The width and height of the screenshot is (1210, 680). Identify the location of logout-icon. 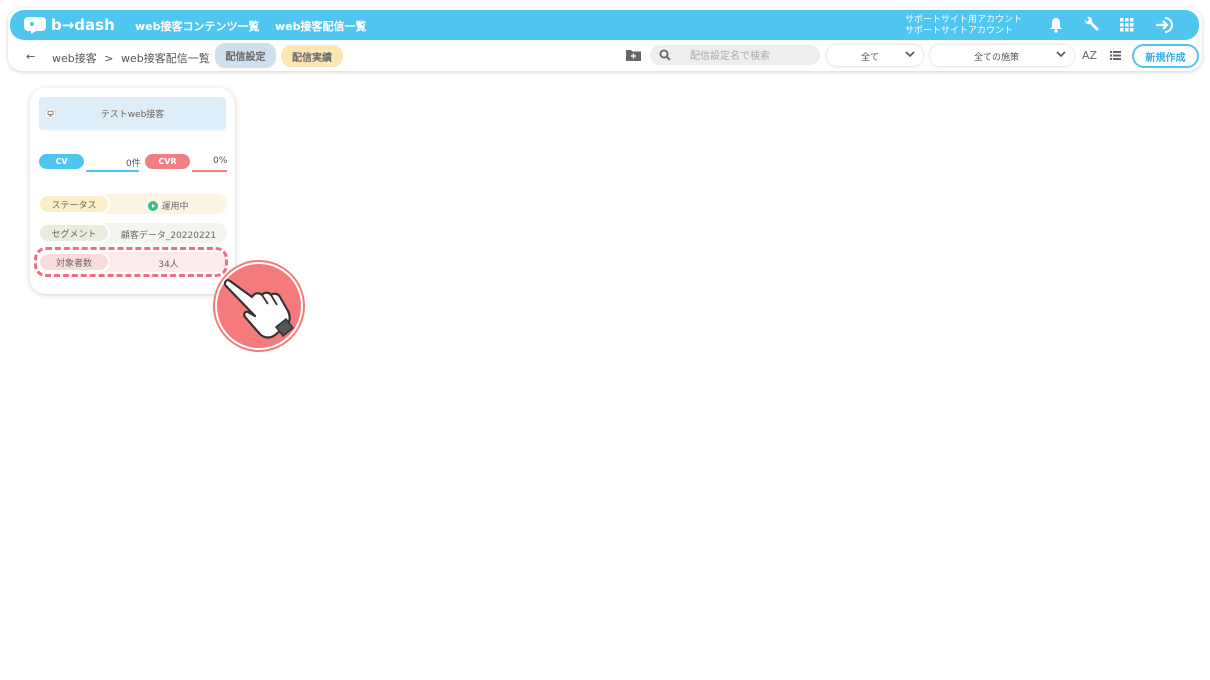
(1165, 25).